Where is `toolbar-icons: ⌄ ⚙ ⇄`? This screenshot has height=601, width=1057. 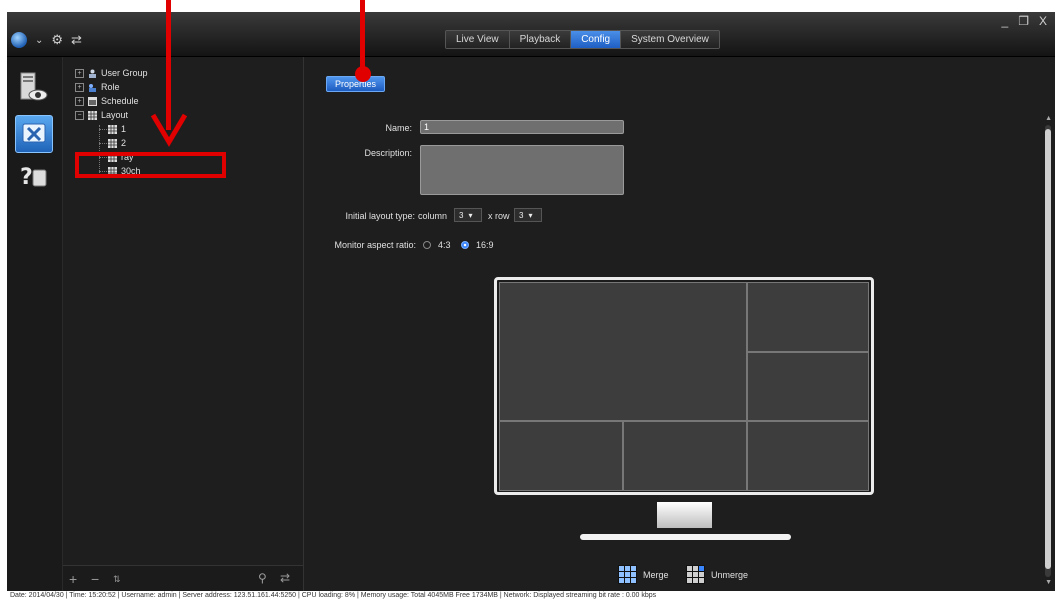 toolbar-icons: ⌄ ⚙ ⇄ is located at coordinates (46, 40).